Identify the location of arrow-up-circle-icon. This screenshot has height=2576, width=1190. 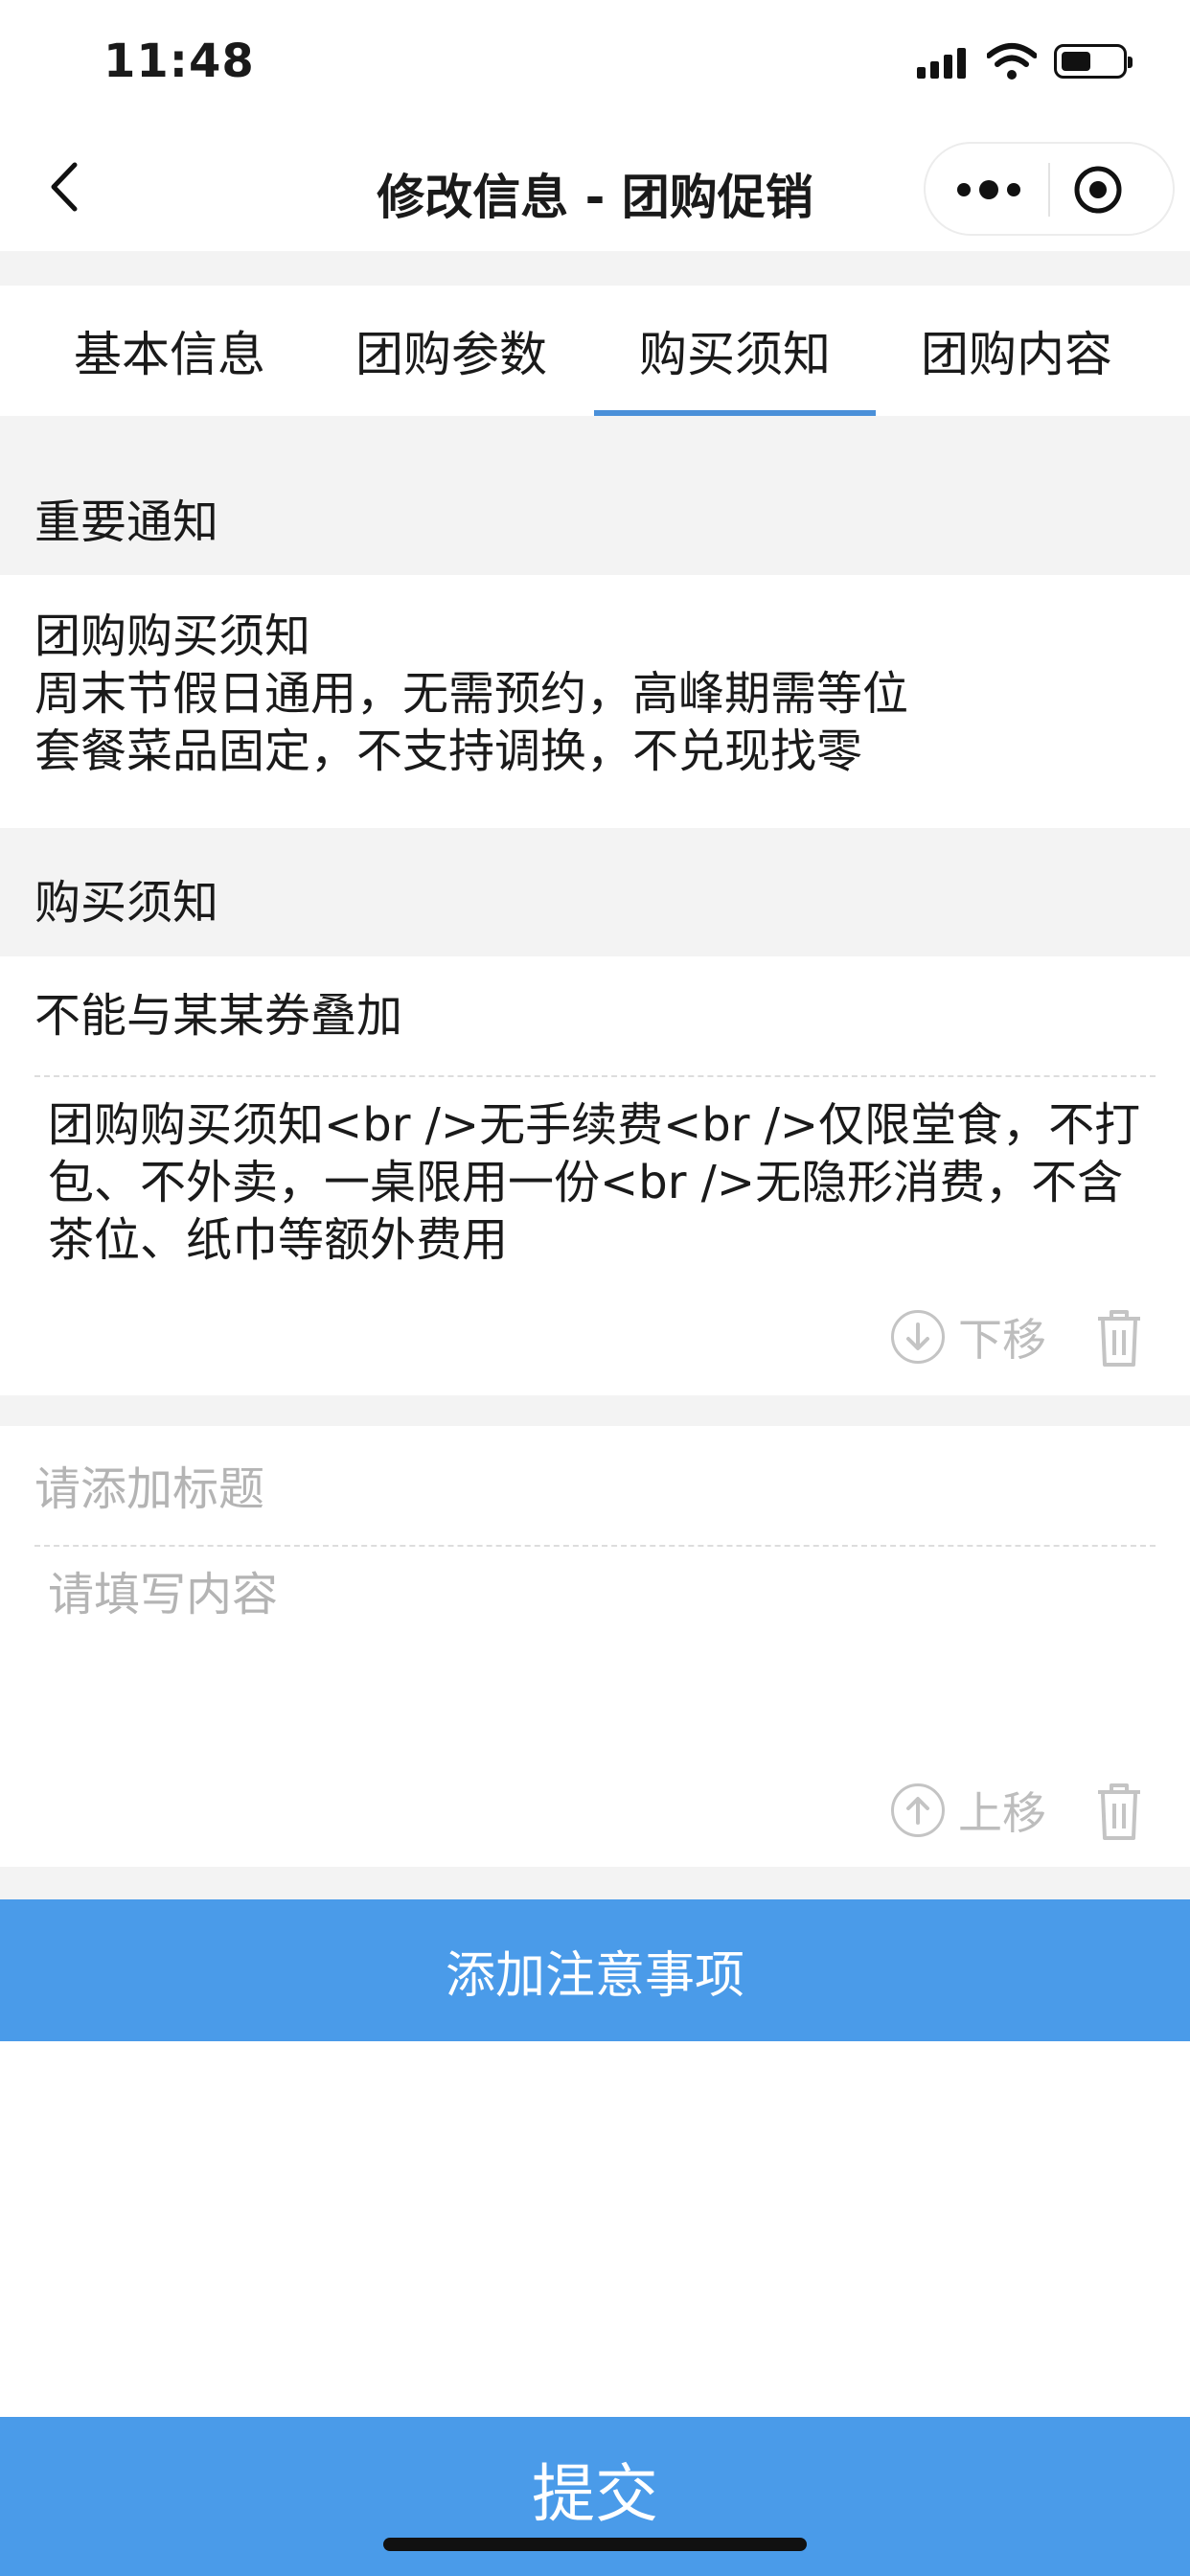
(918, 1810).